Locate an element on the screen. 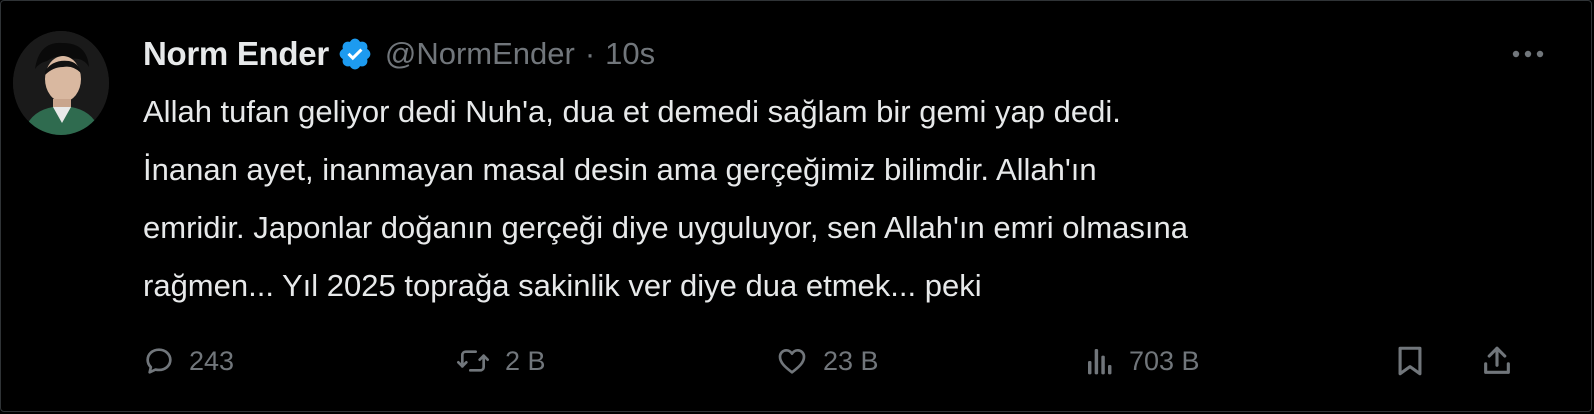 This screenshot has height=414, width=1594. reply-icon is located at coordinates (159, 361).